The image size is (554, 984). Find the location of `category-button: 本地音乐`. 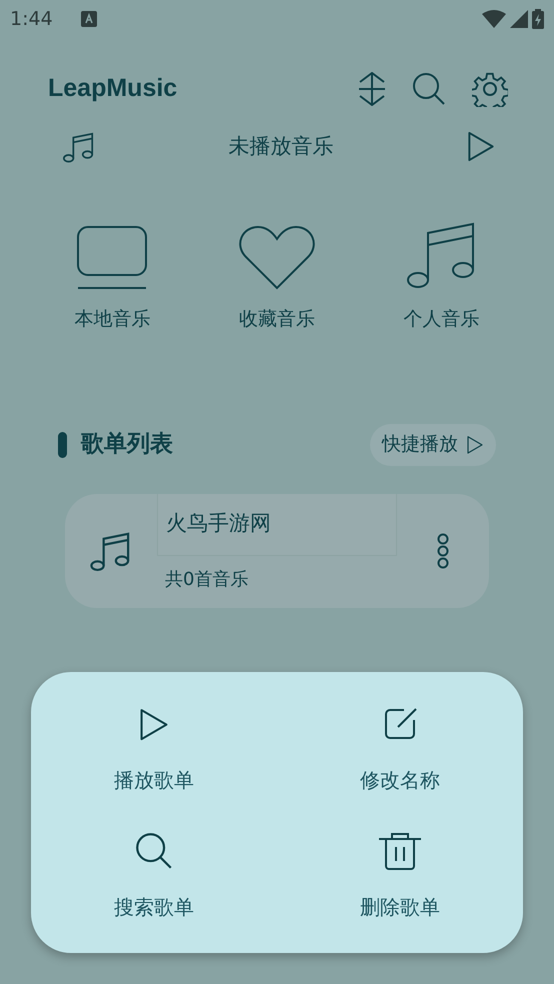

category-button: 本地音乐 is located at coordinates (112, 275).